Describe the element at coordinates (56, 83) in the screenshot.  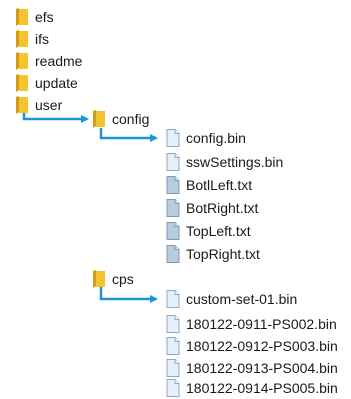
I see `folder-label: update` at that location.